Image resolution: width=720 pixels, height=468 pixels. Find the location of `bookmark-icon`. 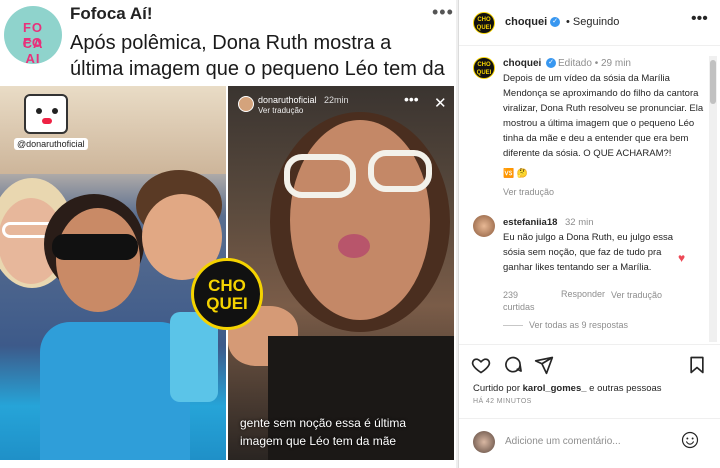

bookmark-icon is located at coordinates (697, 365).